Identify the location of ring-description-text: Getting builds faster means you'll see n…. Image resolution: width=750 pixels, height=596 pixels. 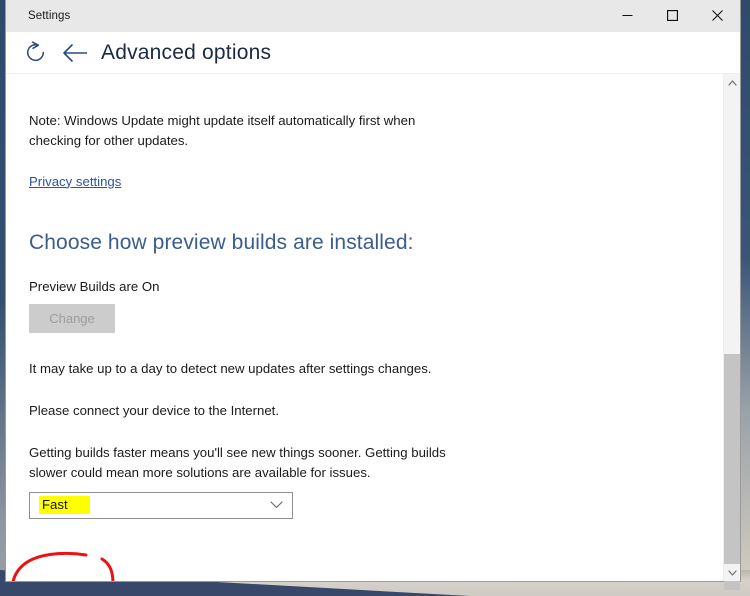
(237, 462).